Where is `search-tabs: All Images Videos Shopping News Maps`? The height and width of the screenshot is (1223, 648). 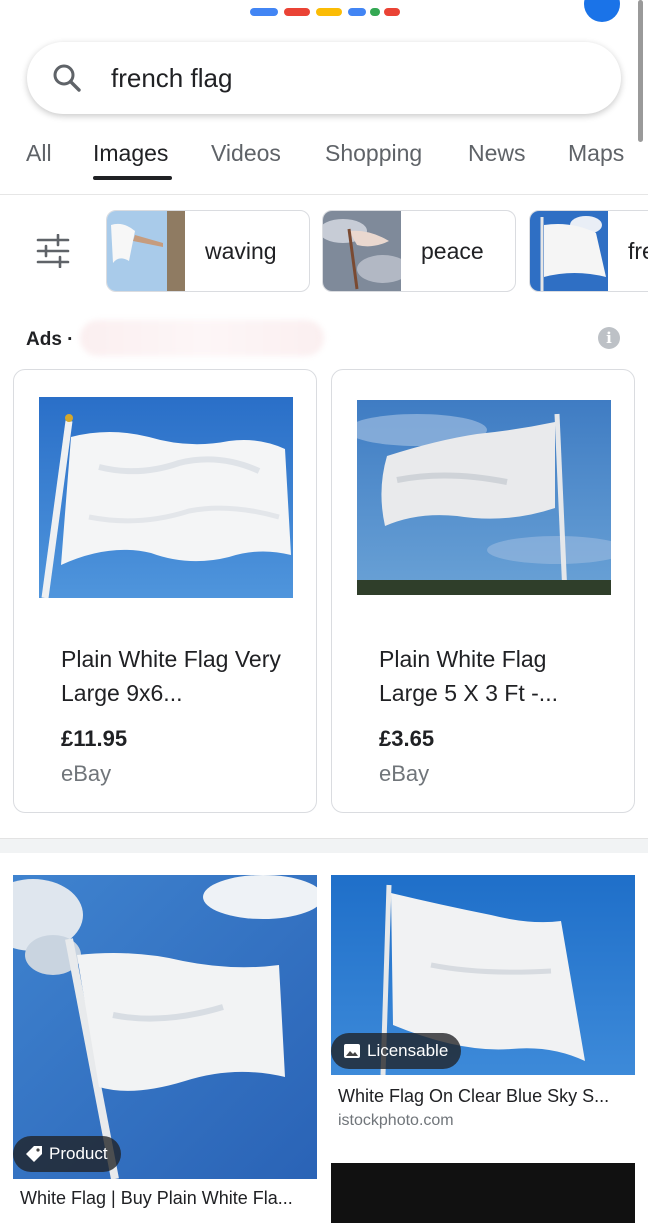 search-tabs: All Images Videos Shopping News Maps is located at coordinates (324, 161).